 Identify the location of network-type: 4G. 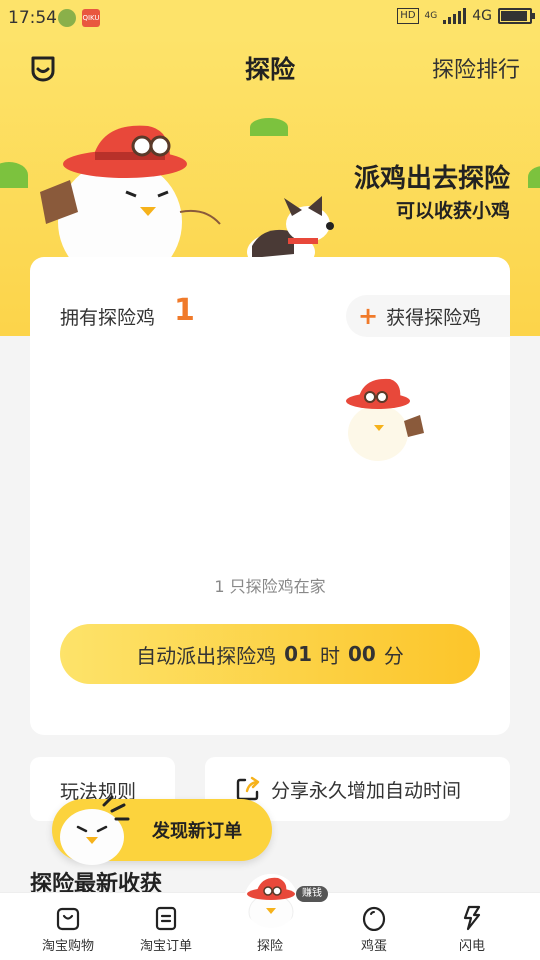
(482, 16).